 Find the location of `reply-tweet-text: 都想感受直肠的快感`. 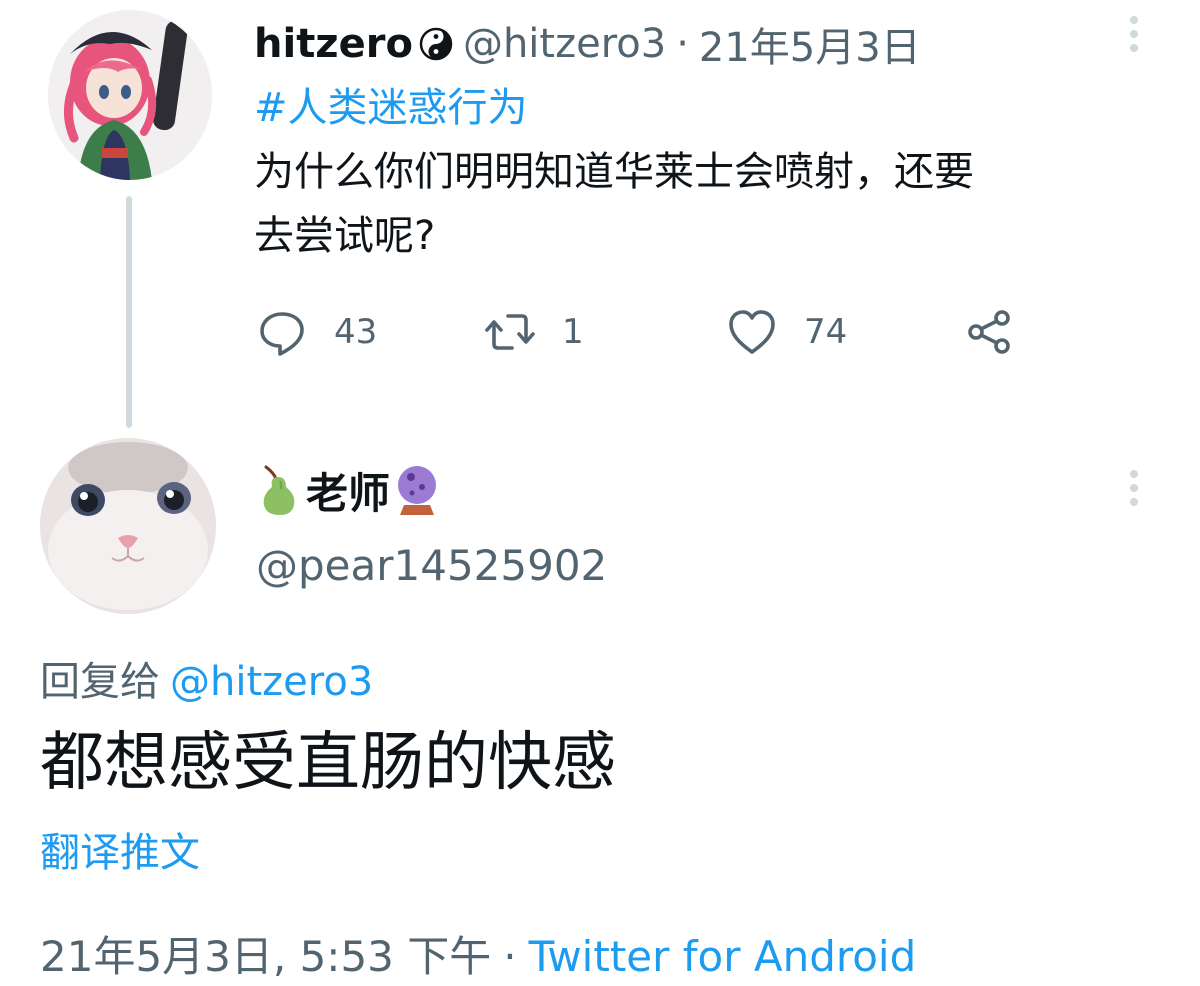

reply-tweet-text: 都想感受直肠的快感 is located at coordinates (328, 763).